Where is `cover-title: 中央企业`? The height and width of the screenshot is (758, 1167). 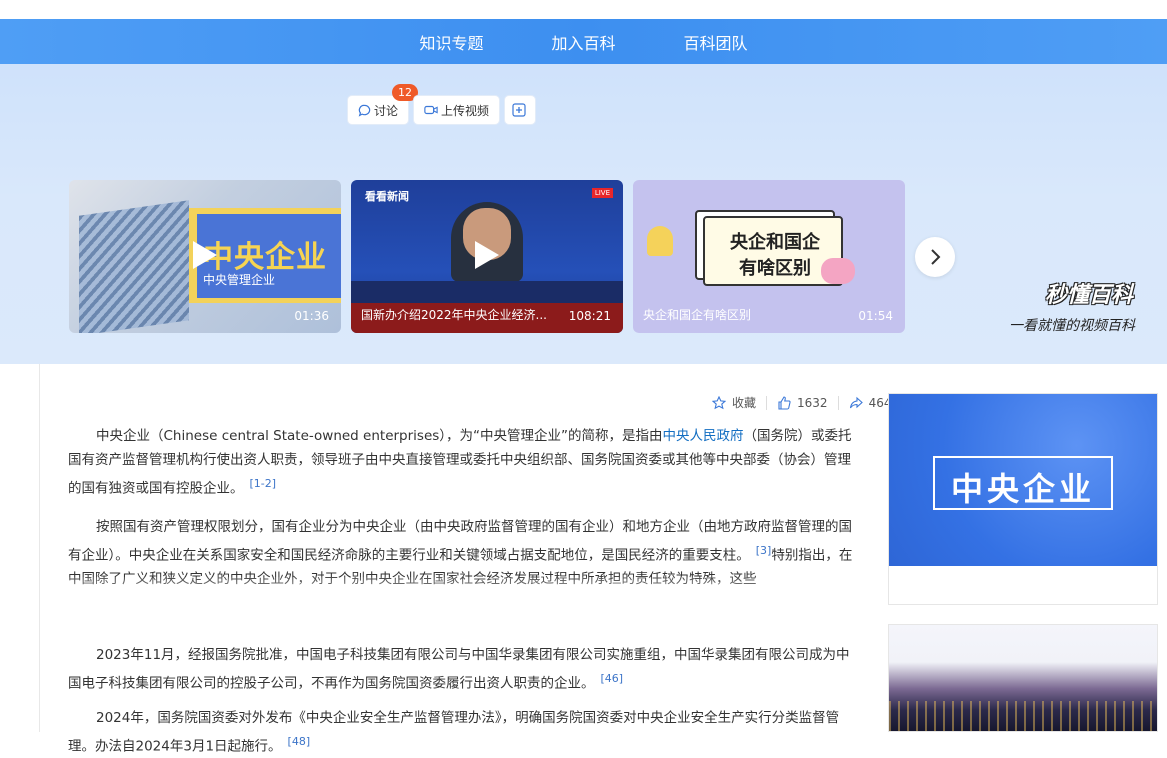
cover-title: 中央企业 is located at coordinates (265, 254).